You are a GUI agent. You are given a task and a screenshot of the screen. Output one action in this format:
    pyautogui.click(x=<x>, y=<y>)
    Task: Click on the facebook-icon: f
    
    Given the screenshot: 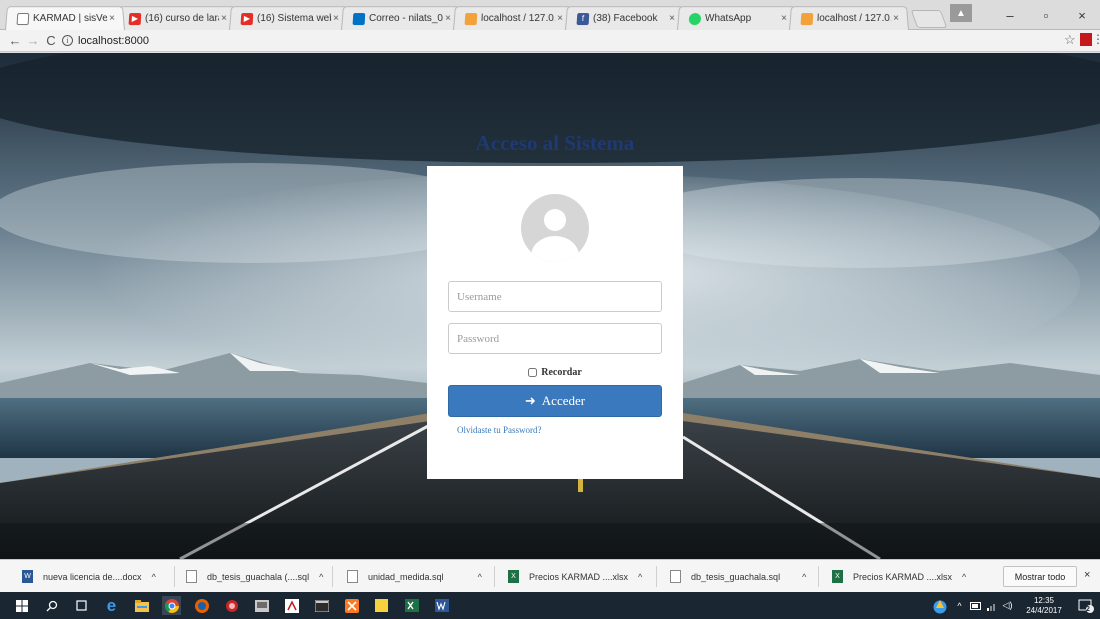 What is the action you would take?
    pyautogui.click(x=583, y=18)
    